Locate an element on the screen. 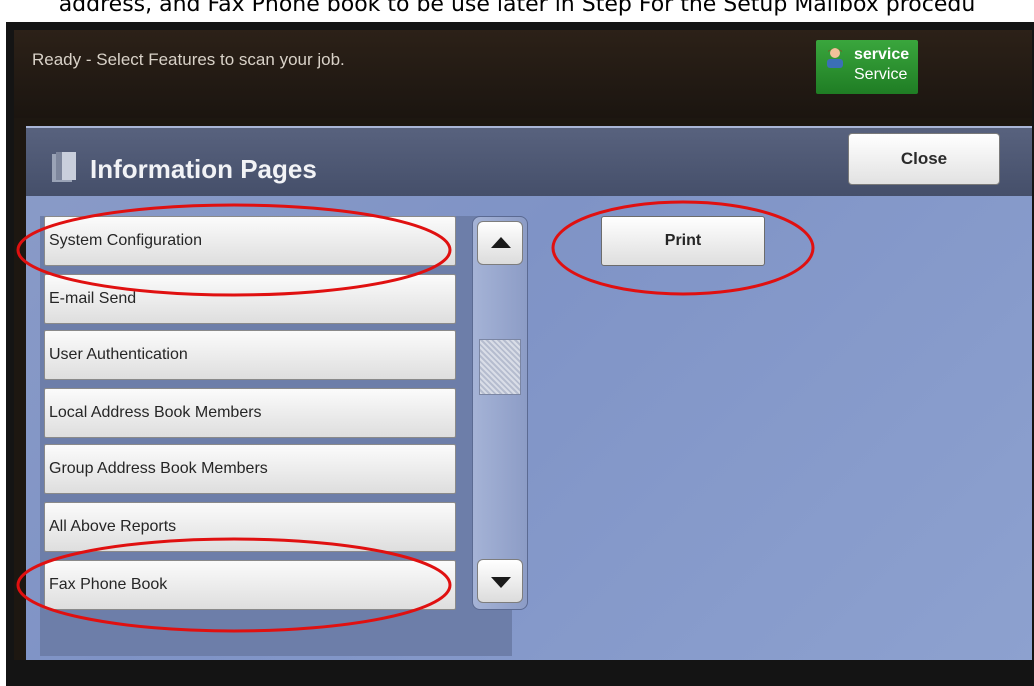  list-item-email-send: E-mail Send is located at coordinates (250, 299).